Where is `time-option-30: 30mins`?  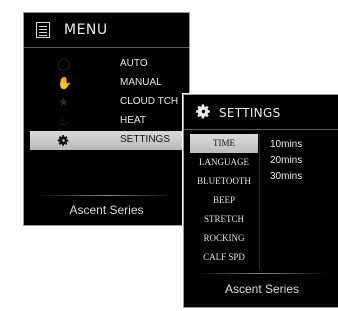
time-option-30: 30mins is located at coordinates (286, 177).